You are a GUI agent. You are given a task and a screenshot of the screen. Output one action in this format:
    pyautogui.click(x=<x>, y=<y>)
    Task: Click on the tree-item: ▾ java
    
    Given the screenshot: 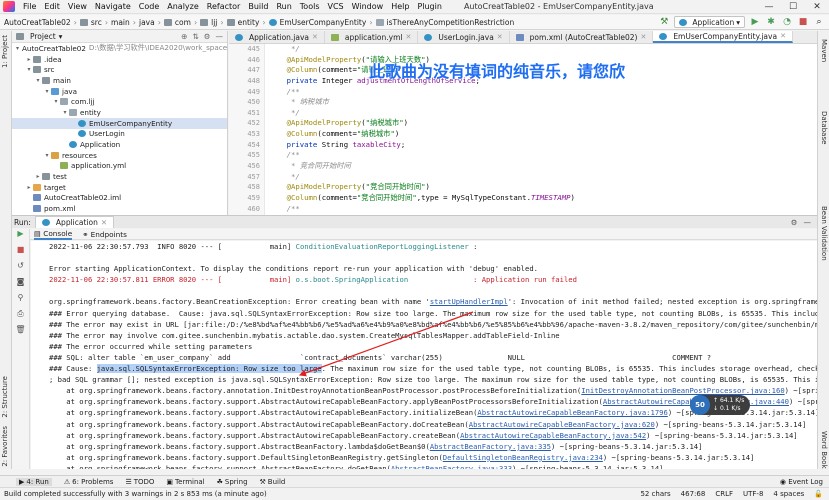 What is the action you would take?
    pyautogui.click(x=119, y=91)
    